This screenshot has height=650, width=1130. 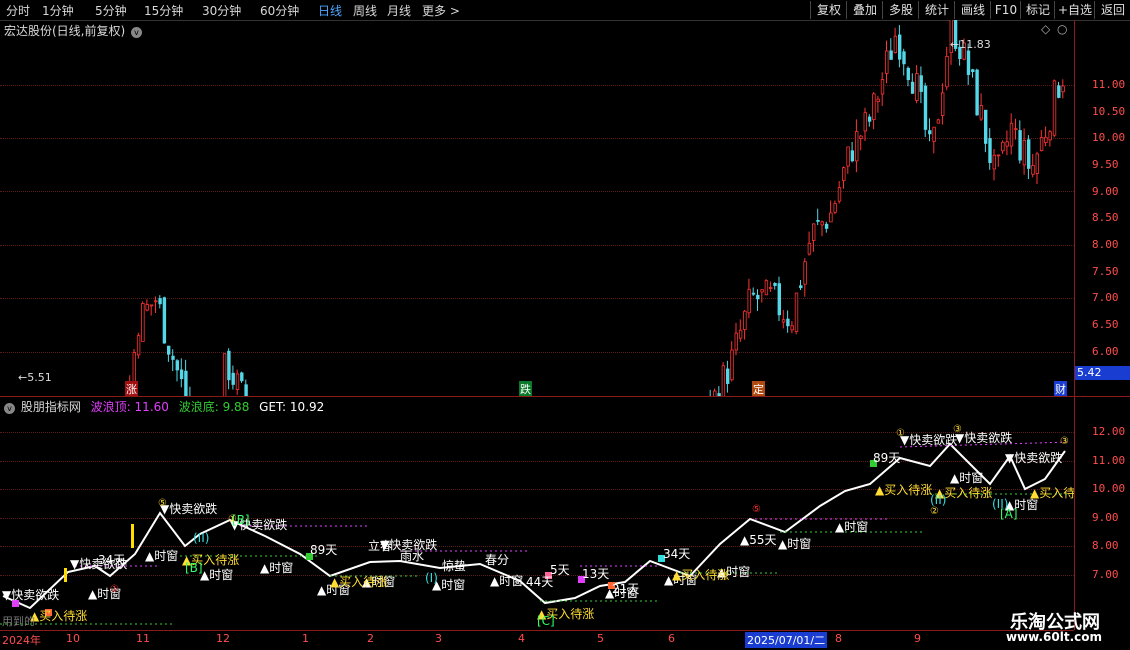 What do you see at coordinates (221, 10) in the screenshot?
I see `tab-30min: 30分钟` at bounding box center [221, 10].